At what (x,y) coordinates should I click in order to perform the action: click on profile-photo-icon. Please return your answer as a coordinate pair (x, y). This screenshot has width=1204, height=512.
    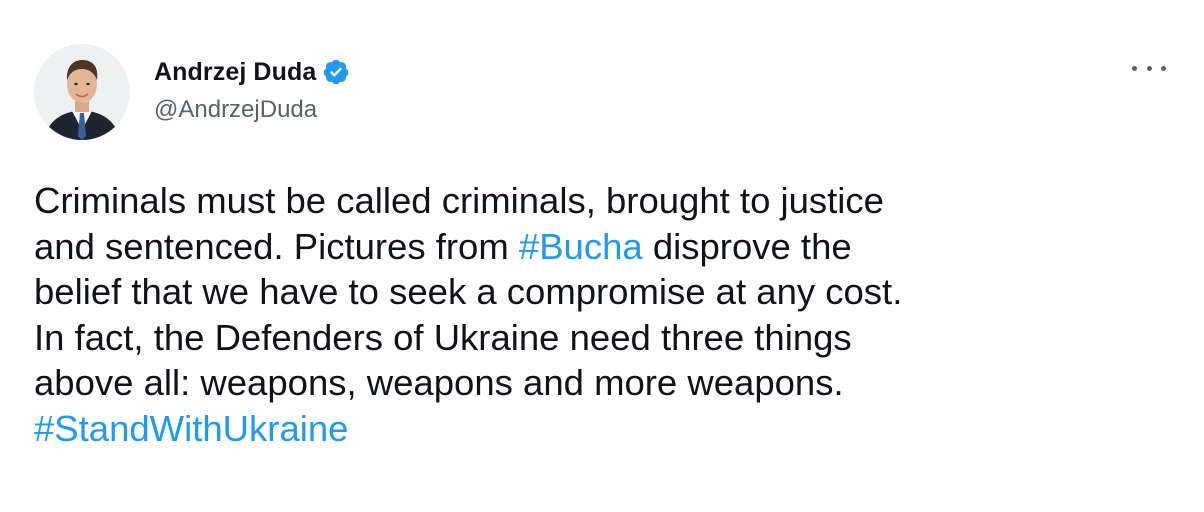
    Looking at the image, I should click on (82, 92).